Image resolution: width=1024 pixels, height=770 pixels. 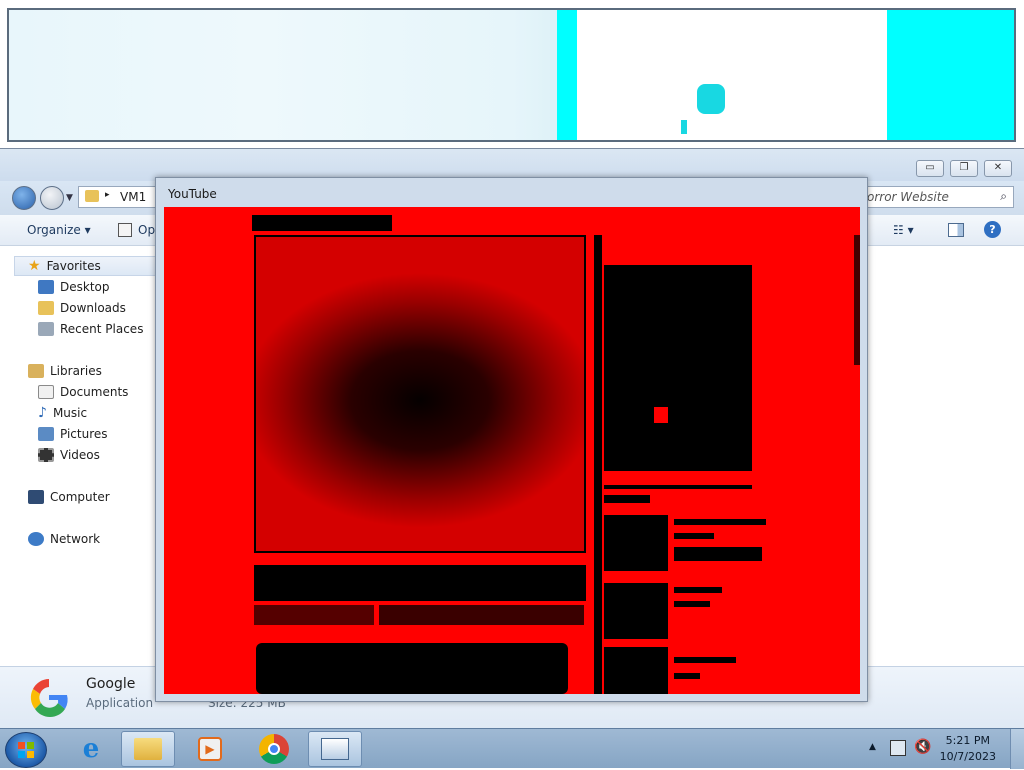 What do you see at coordinates (36, 539) in the screenshot?
I see `network-icon` at bounding box center [36, 539].